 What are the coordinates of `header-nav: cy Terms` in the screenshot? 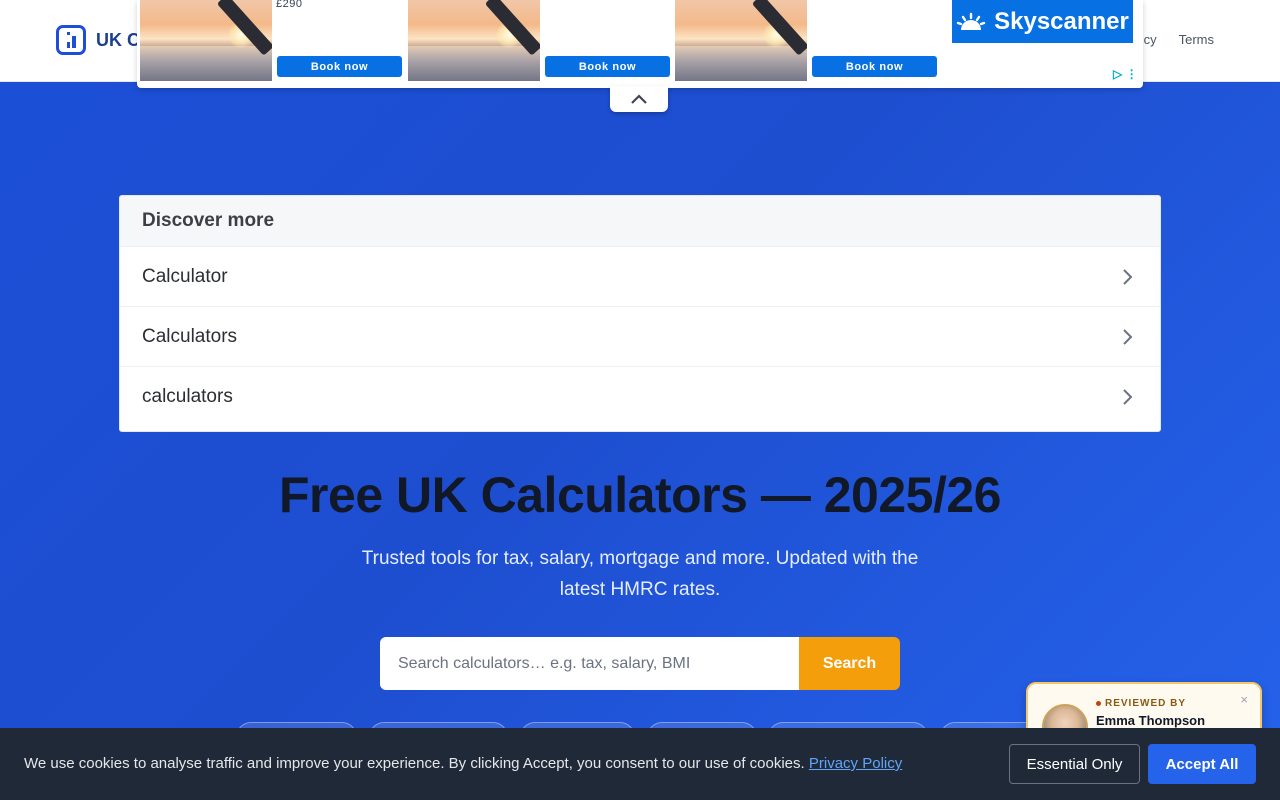 It's located at (1179, 39).